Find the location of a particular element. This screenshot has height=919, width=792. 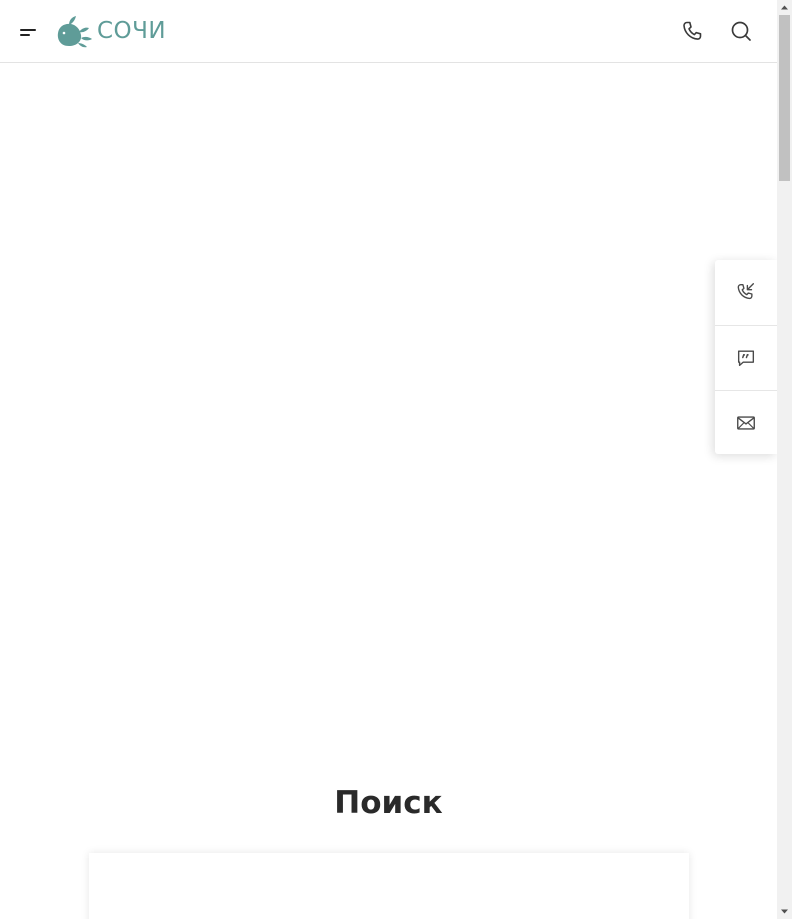

chat-button is located at coordinates (746, 357).